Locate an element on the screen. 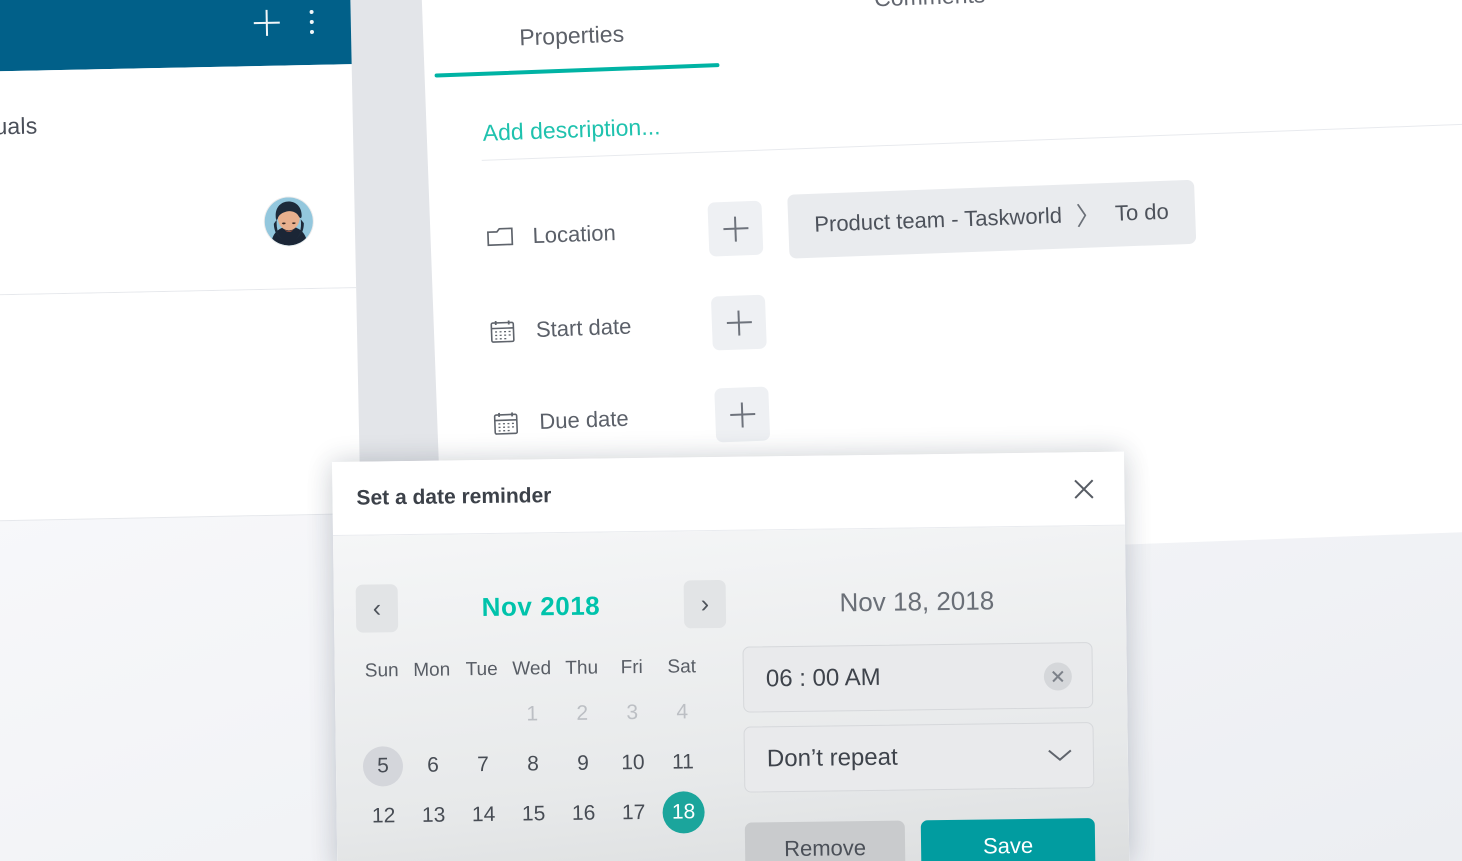 Image resolution: width=1462 pixels, height=861 pixels. calendar-day-selected: 18 is located at coordinates (683, 812).